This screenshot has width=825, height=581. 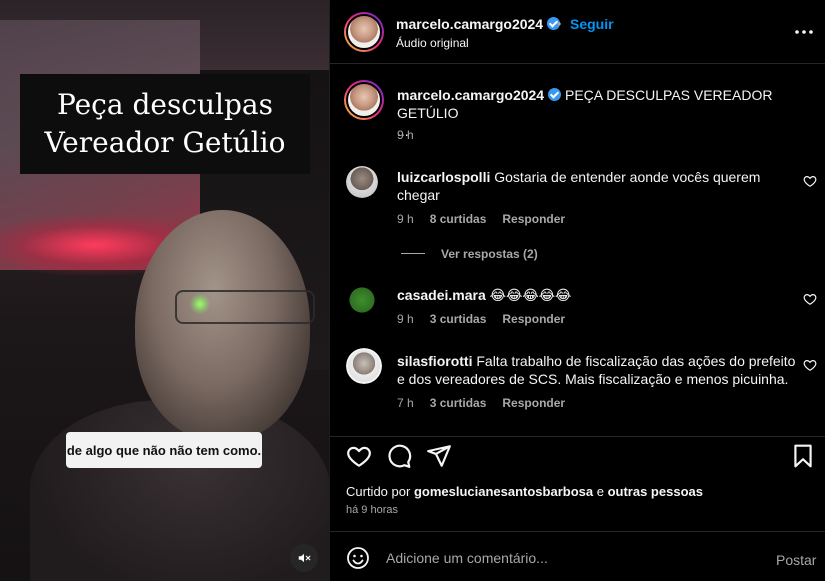 What do you see at coordinates (470, 95) in the screenshot?
I see `caption-username: marcelo.camargo2024` at bounding box center [470, 95].